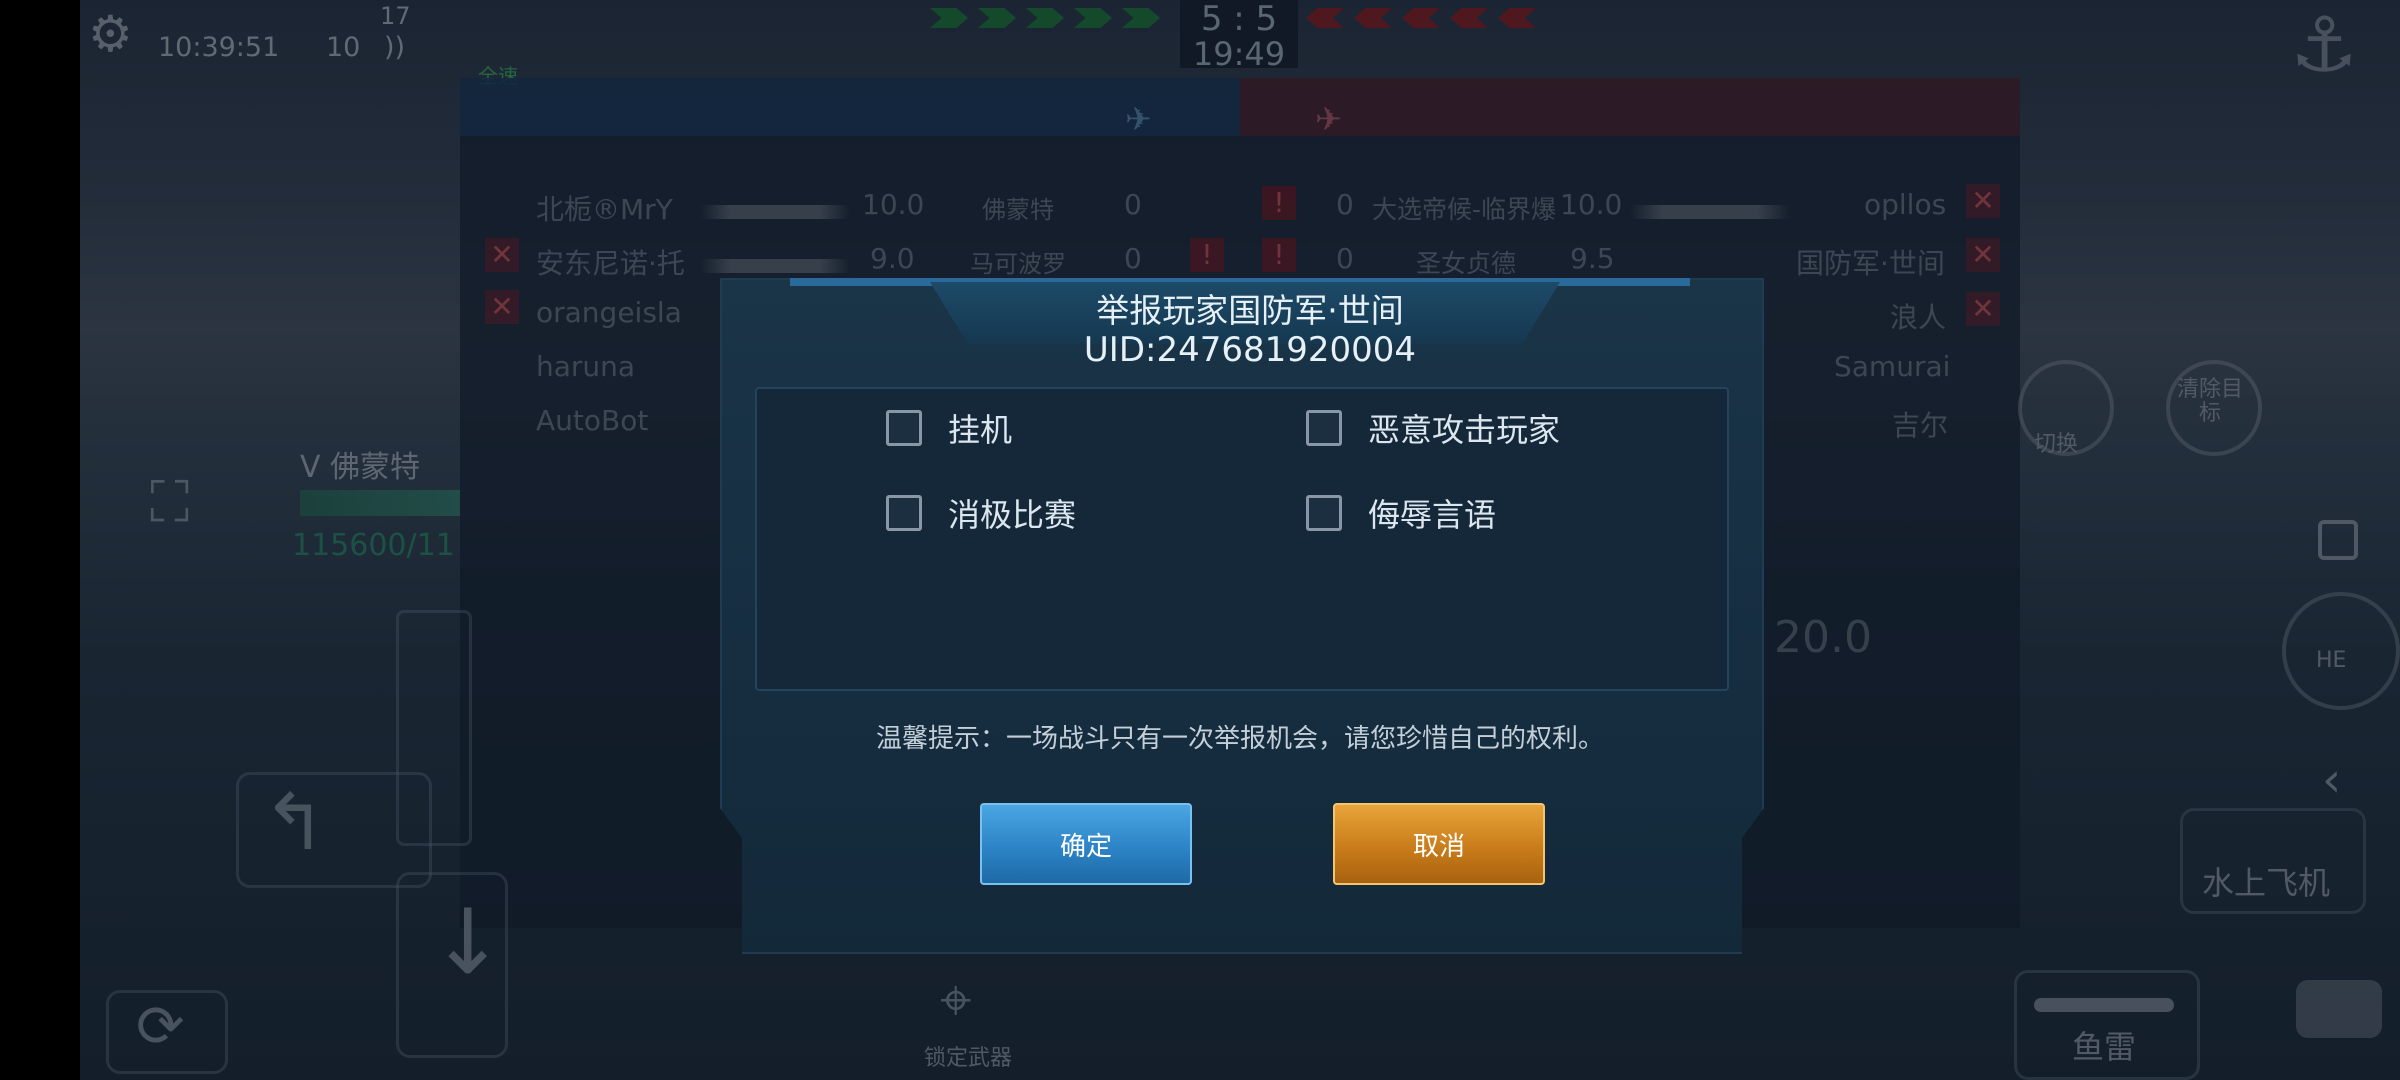  I want to click on dialog-uid: UID:247681920004, so click(1250, 350).